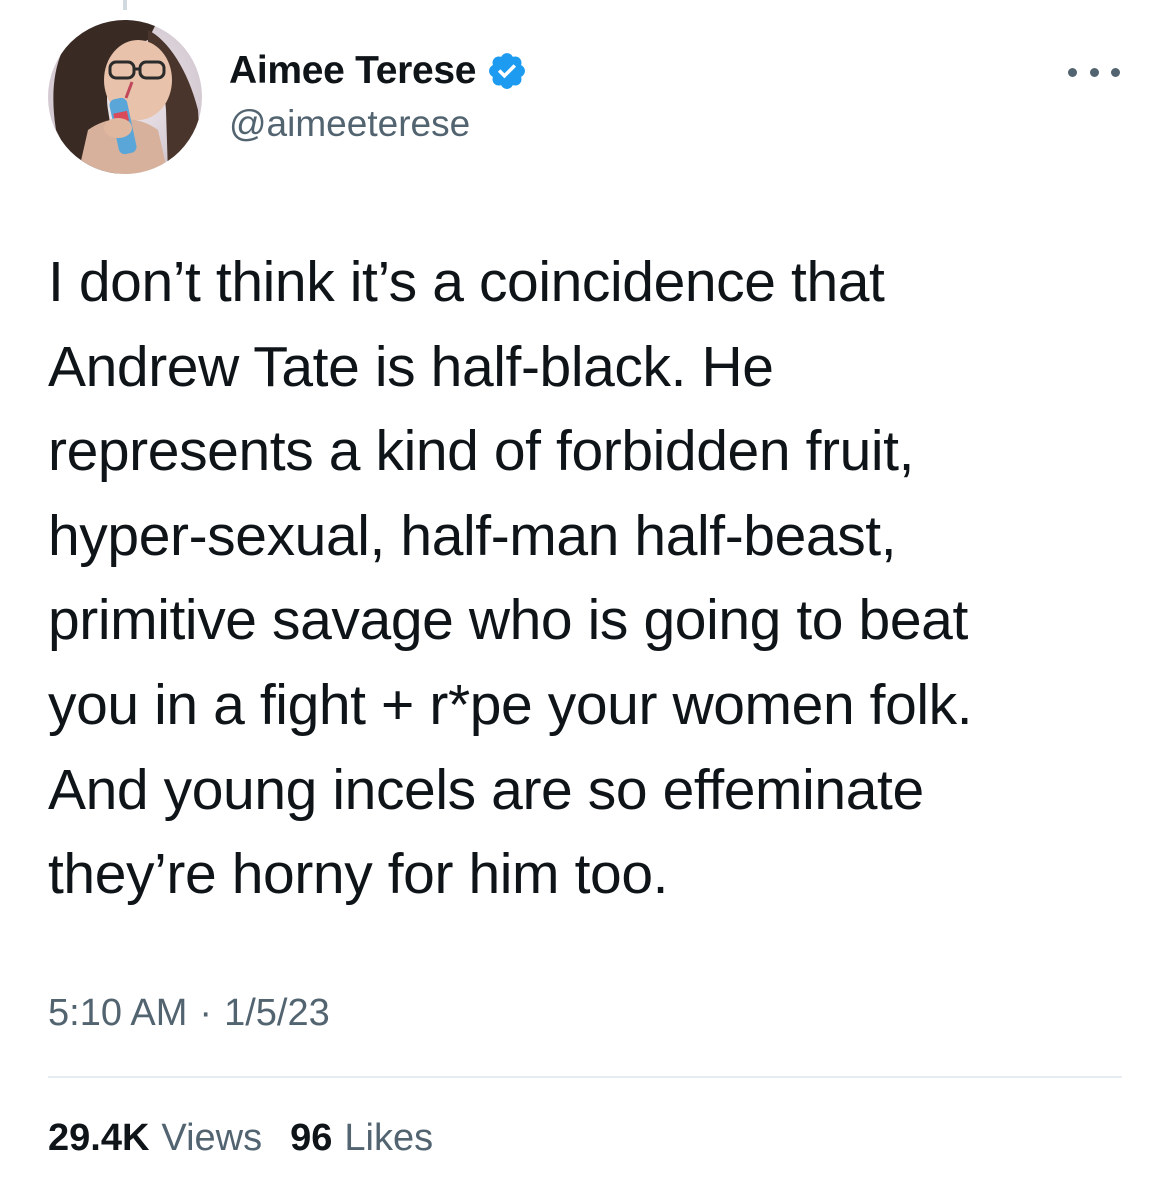 The height and width of the screenshot is (1184, 1170). What do you see at coordinates (481, 451) in the screenshot?
I see `tweet-text-line: represents a kind of forbidden fruit,` at bounding box center [481, 451].